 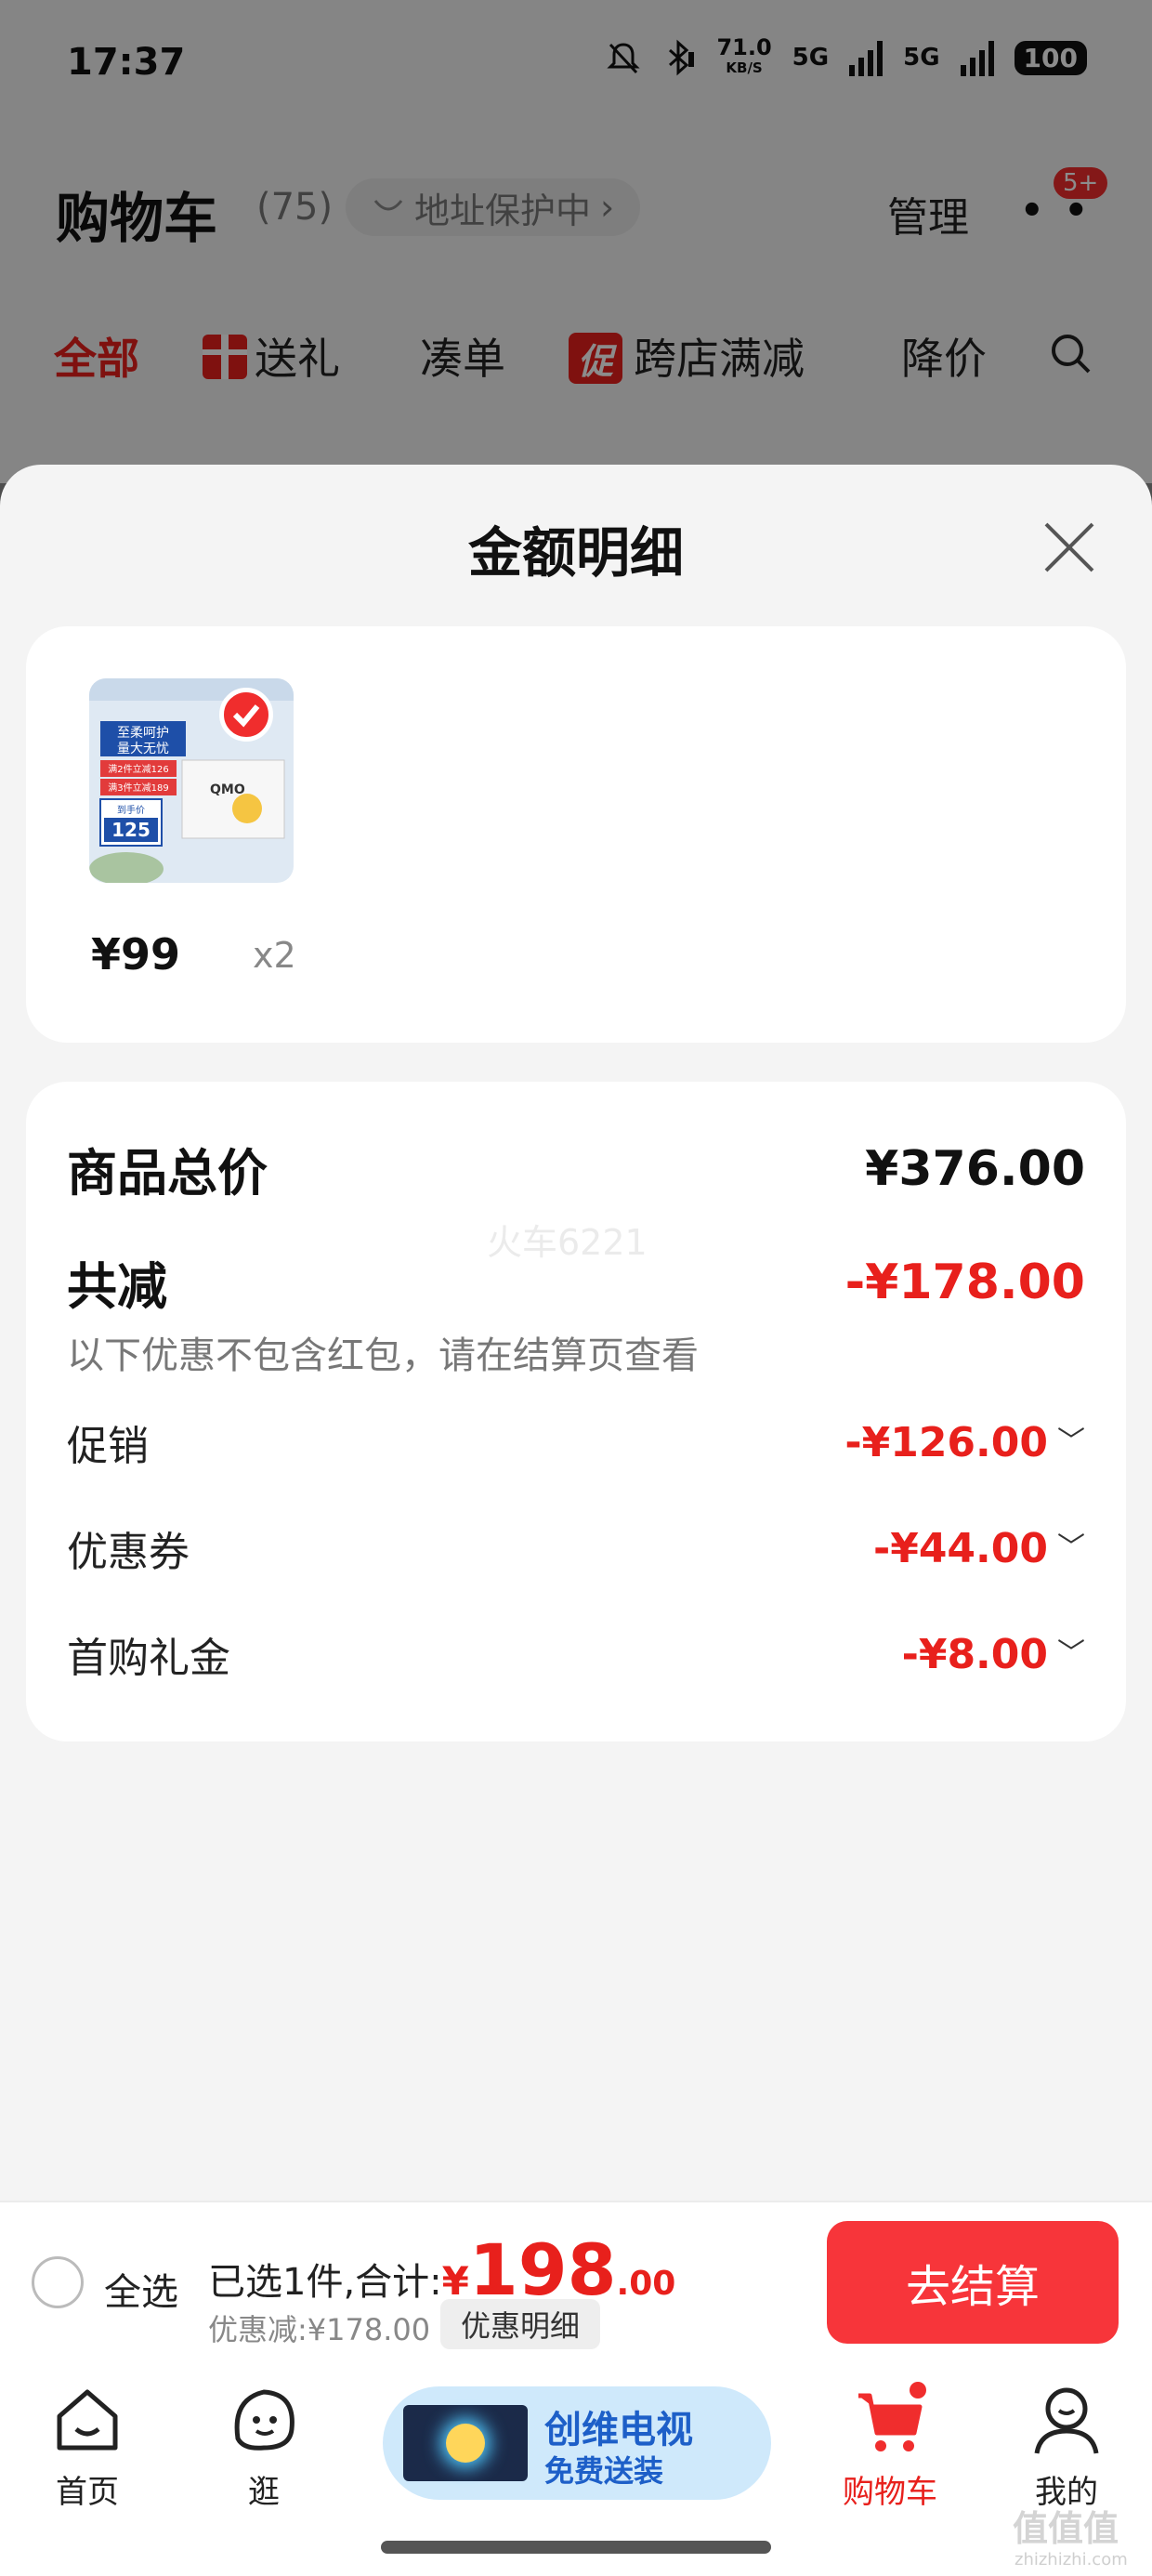 What do you see at coordinates (87, 2420) in the screenshot?
I see `home-icon` at bounding box center [87, 2420].